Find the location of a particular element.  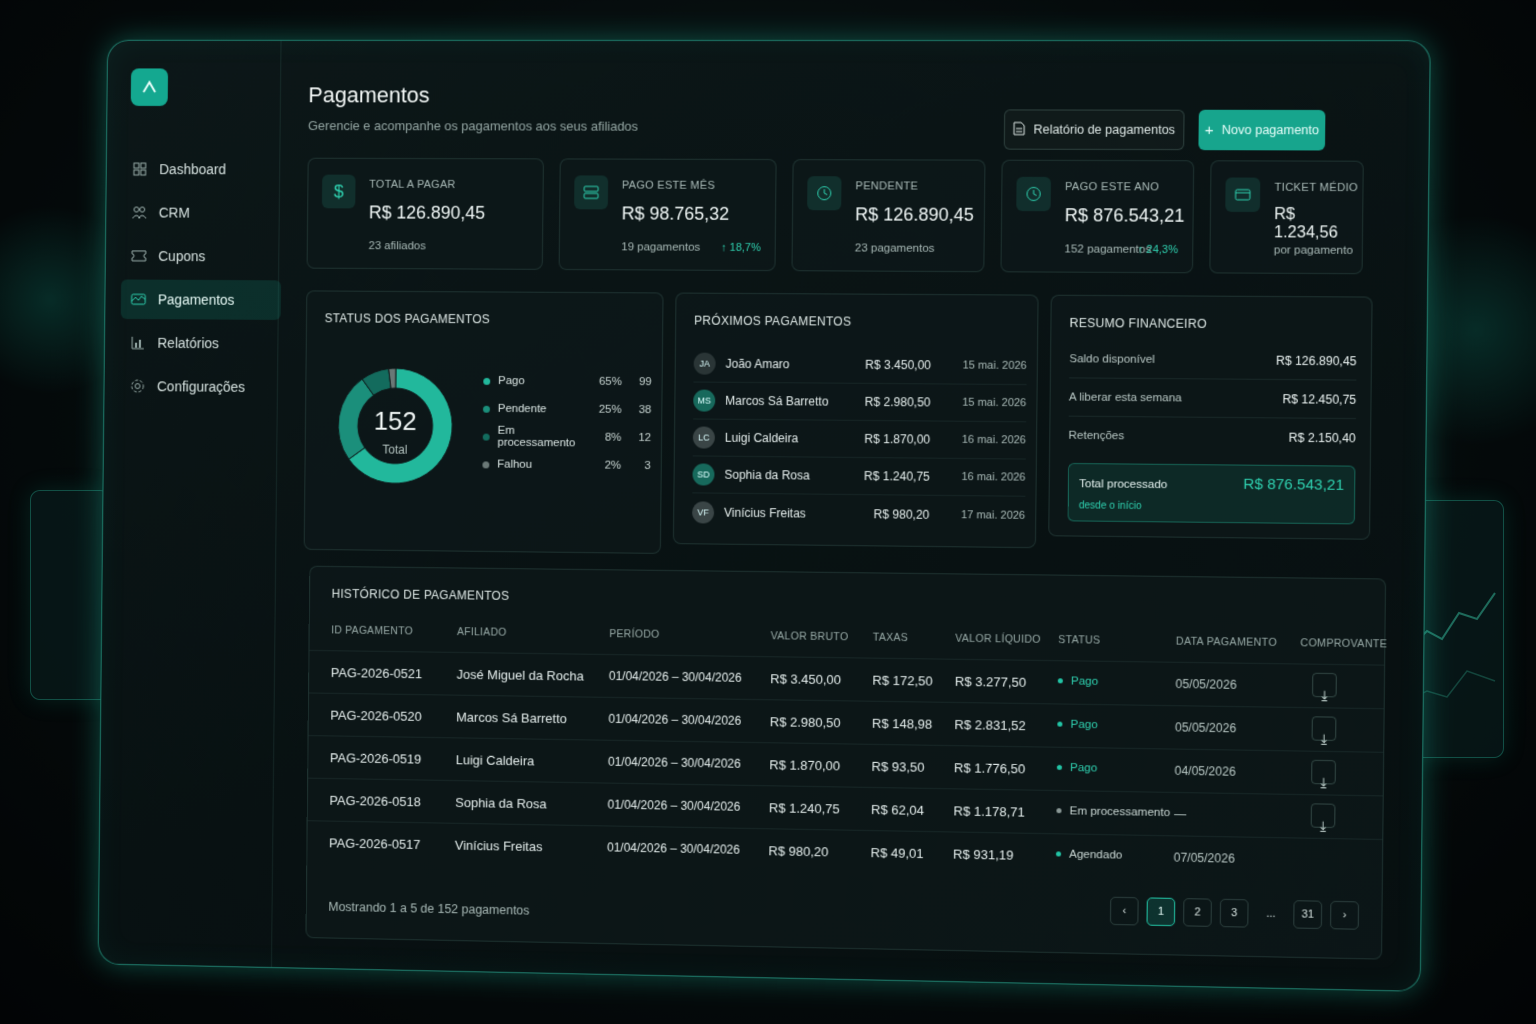

avatar: MS is located at coordinates (704, 400).